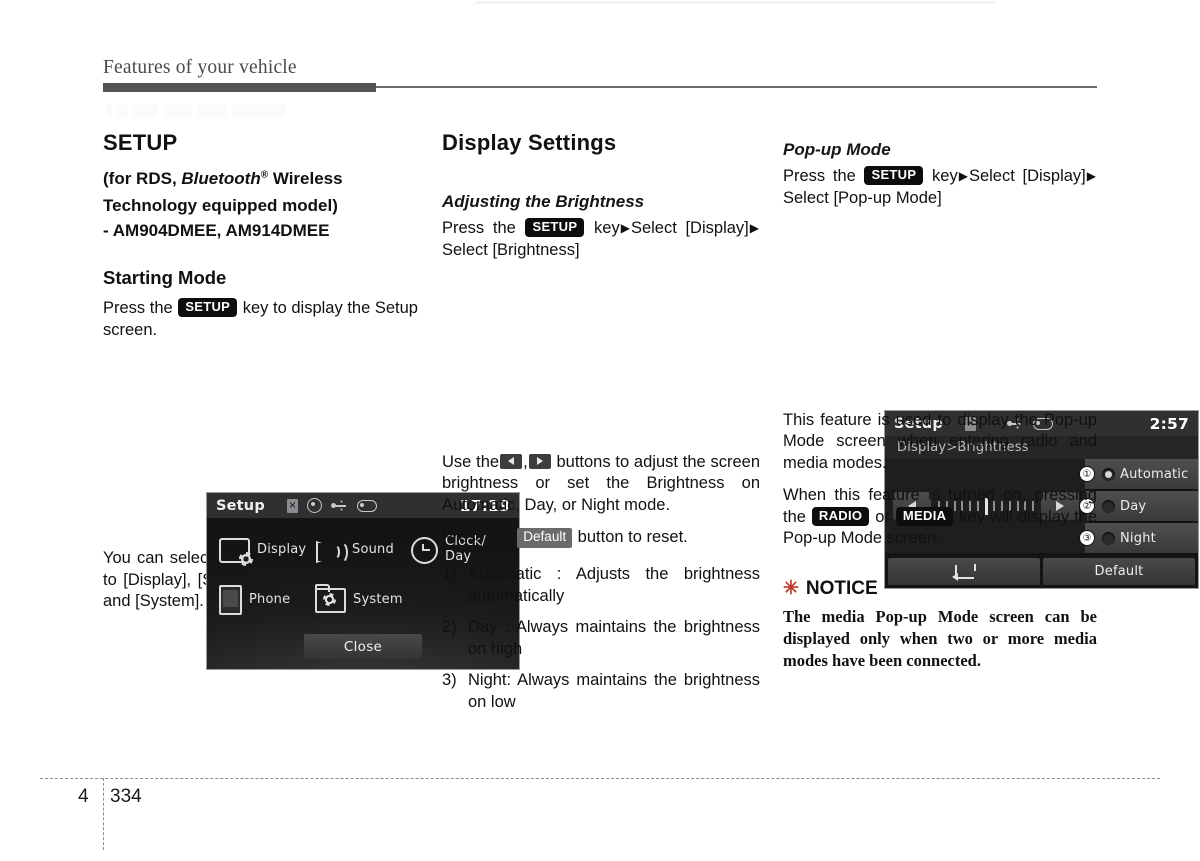 The width and height of the screenshot is (1200, 861). I want to click on adjusting-brightness-heading: Adjusting the Brightness, so click(543, 201).